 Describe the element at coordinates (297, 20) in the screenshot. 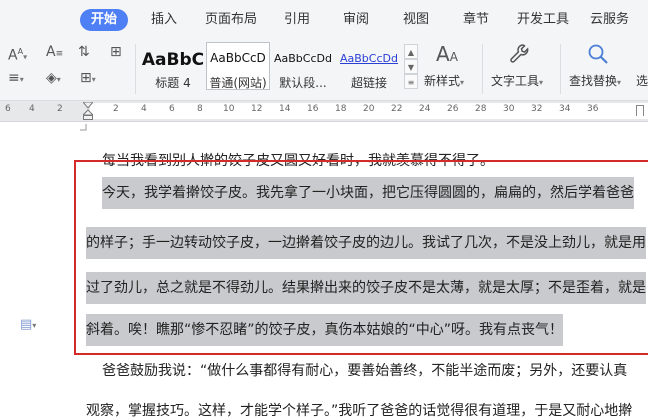

I see `tab-references: 引用` at that location.